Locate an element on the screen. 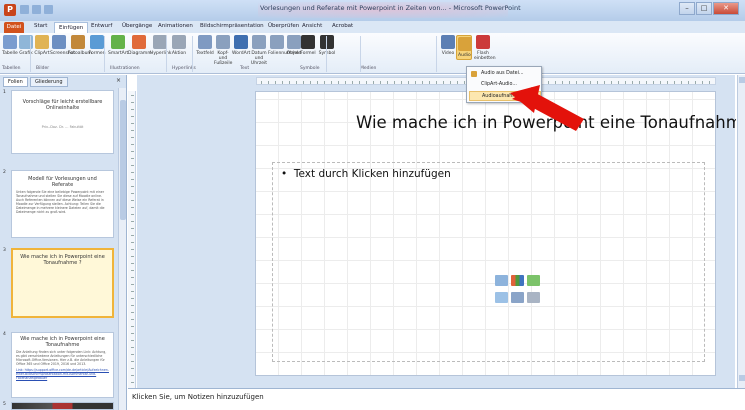 The height and width of the screenshot is (410, 745). notes-pane: Klicken Sie, um Notizen hinzuzufügen is located at coordinates (436, 399).